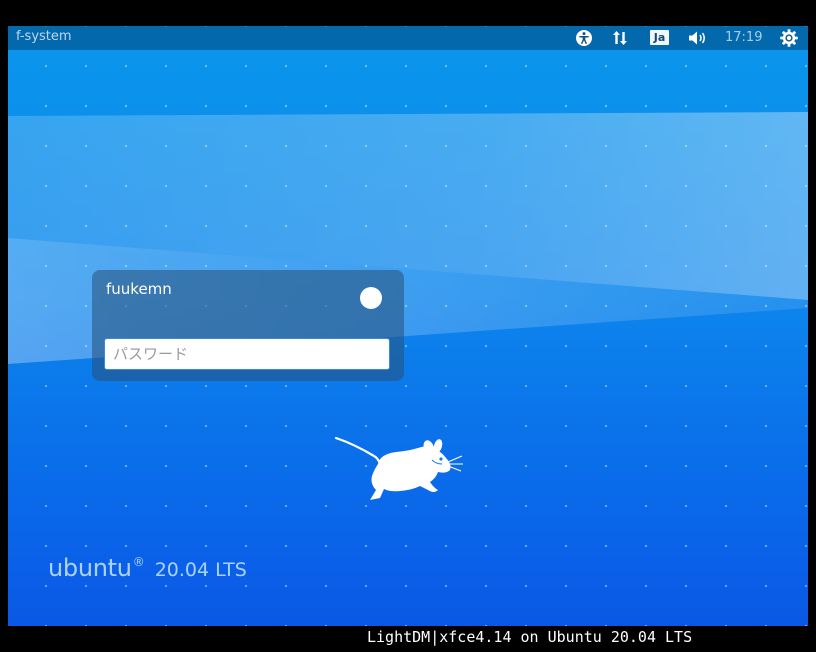  Describe the element at coordinates (620, 38) in the screenshot. I see `network-arrows-icon` at that location.